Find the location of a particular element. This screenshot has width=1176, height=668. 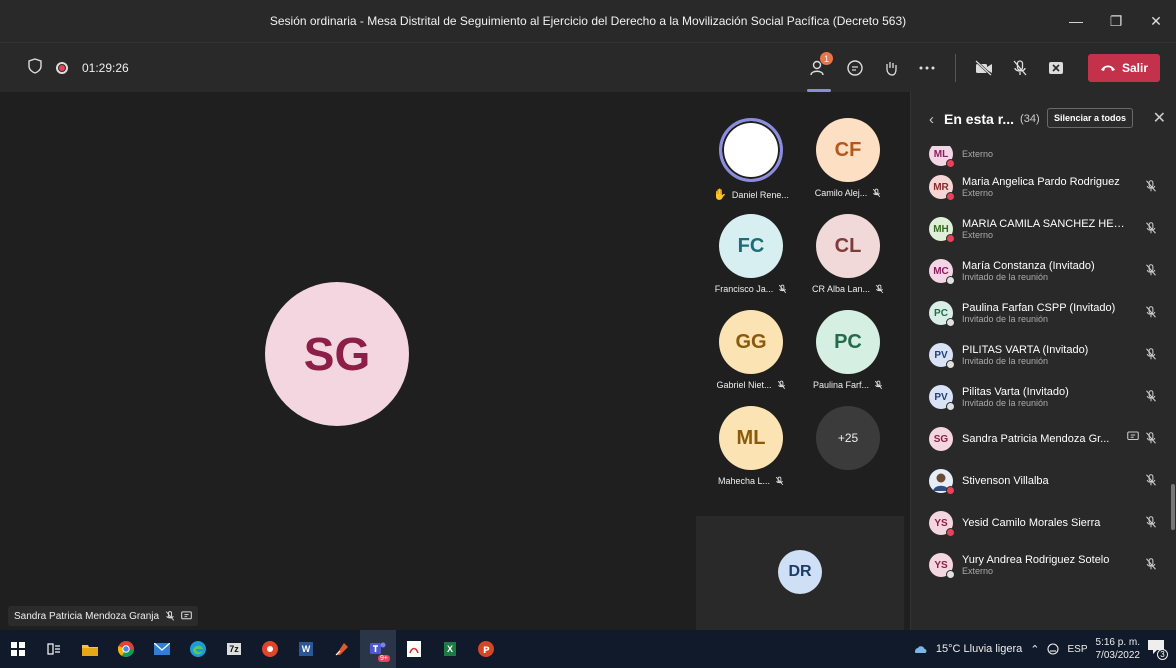

mail-button is located at coordinates (162, 649).